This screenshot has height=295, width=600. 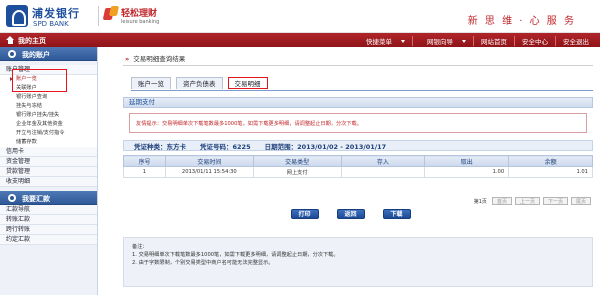 What do you see at coordinates (111, 14) in the screenshot?
I see `leisure-banking-logo-icon` at bounding box center [111, 14].